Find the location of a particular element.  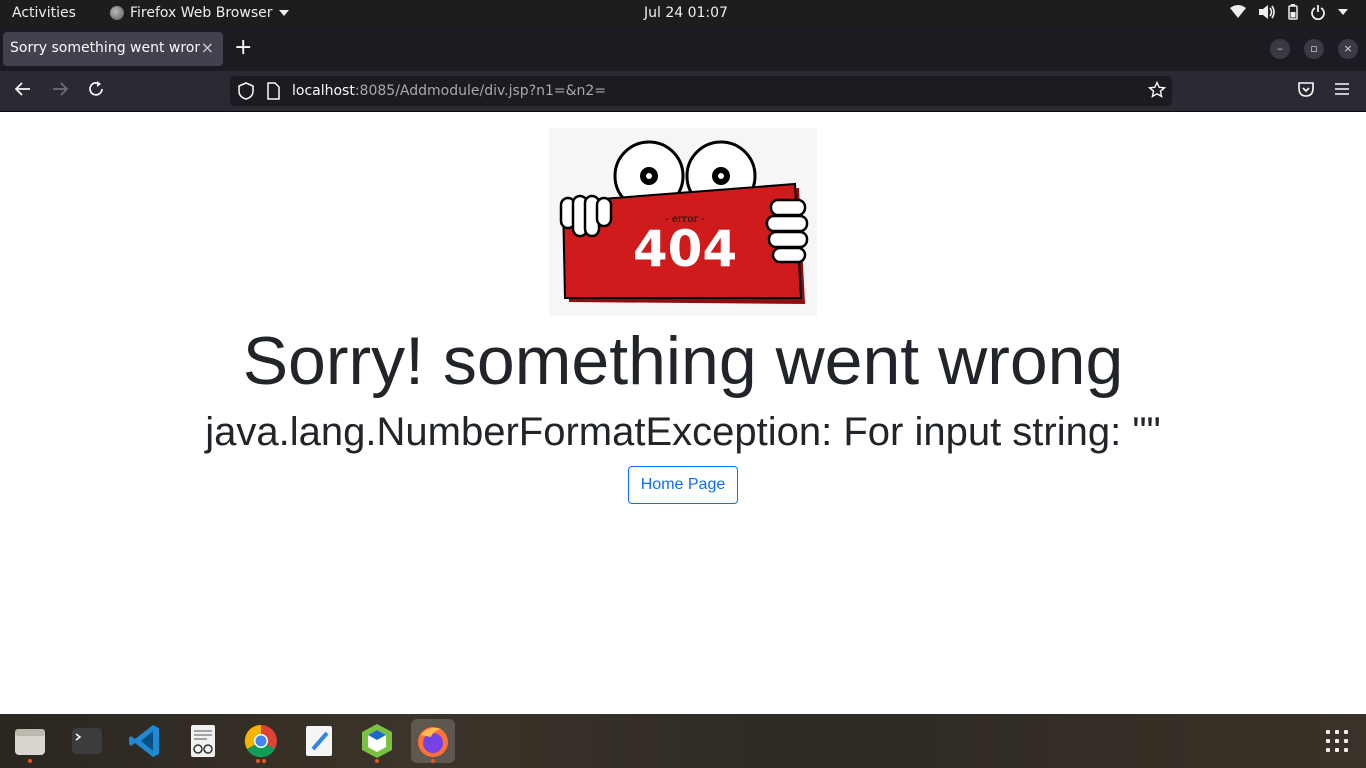

reload-button is located at coordinates (96, 92).